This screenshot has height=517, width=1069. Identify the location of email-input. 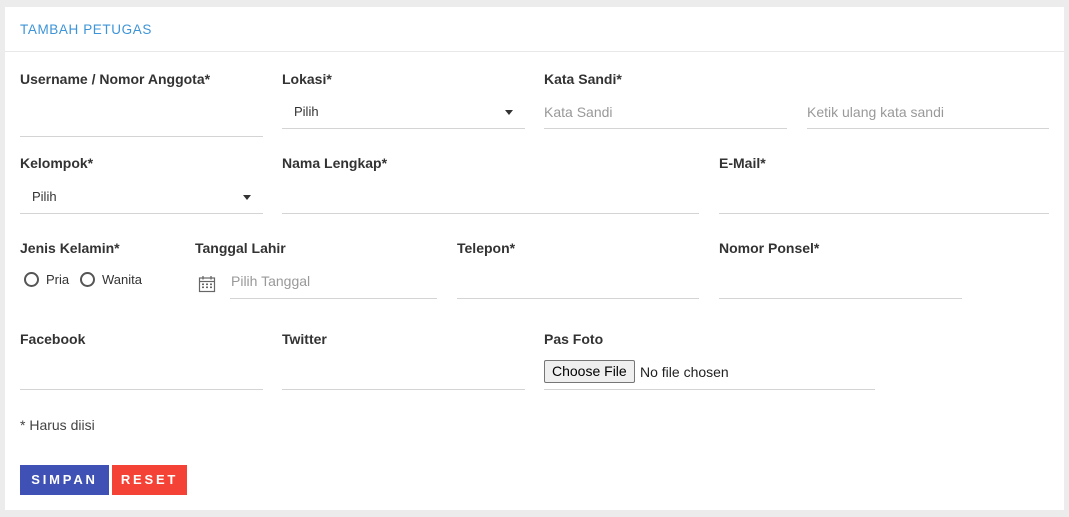
(884, 209).